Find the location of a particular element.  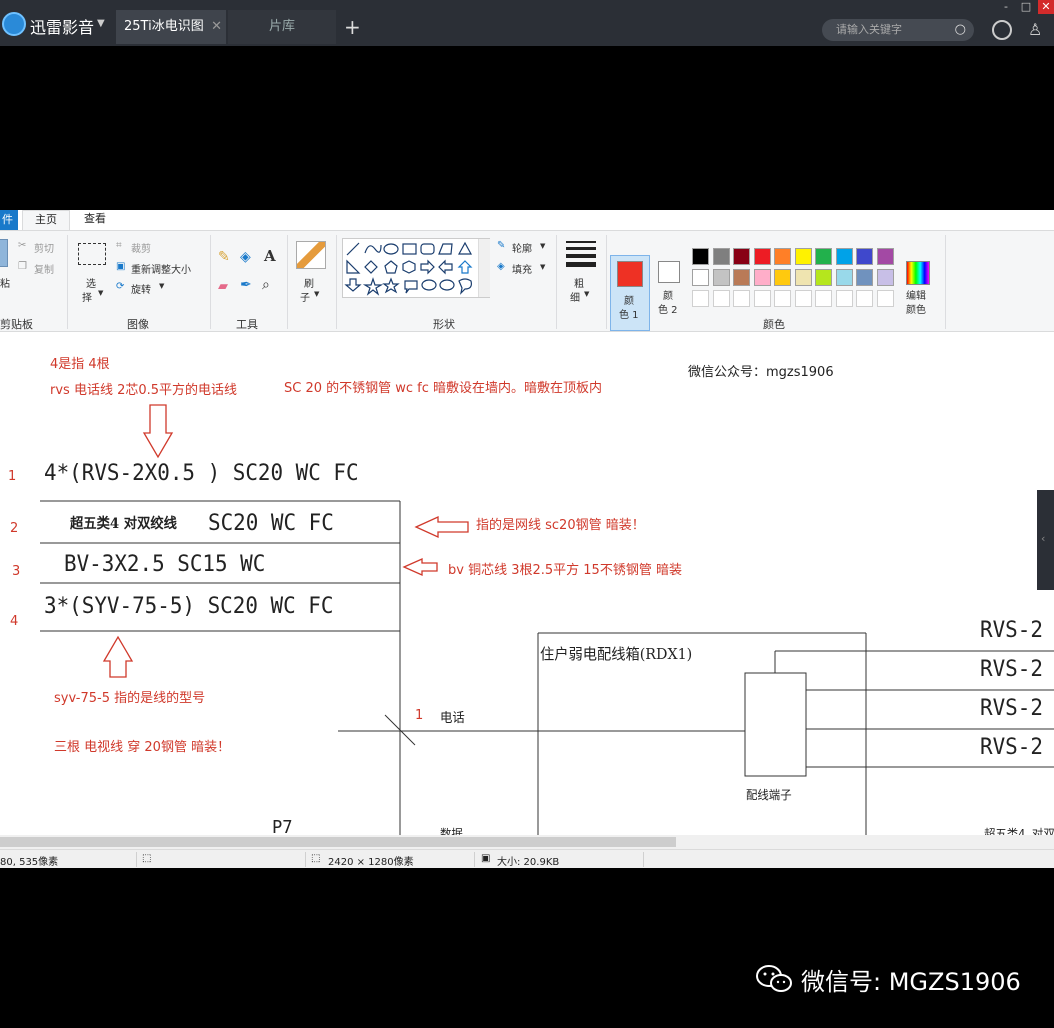

shapes-gallery-icons is located at coordinates (417, 269).